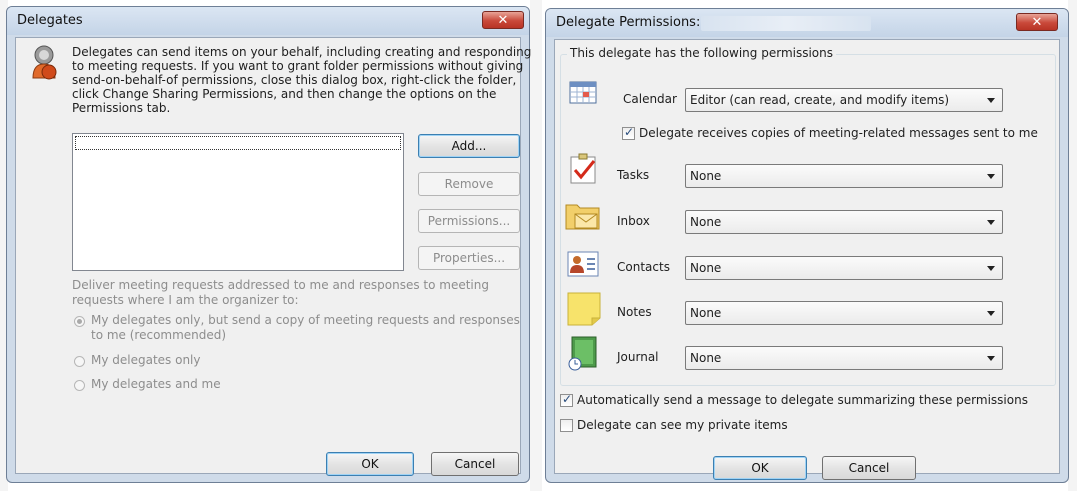 This screenshot has width=1077, height=491. I want to click on delegates-title: Delegates, so click(50, 20).